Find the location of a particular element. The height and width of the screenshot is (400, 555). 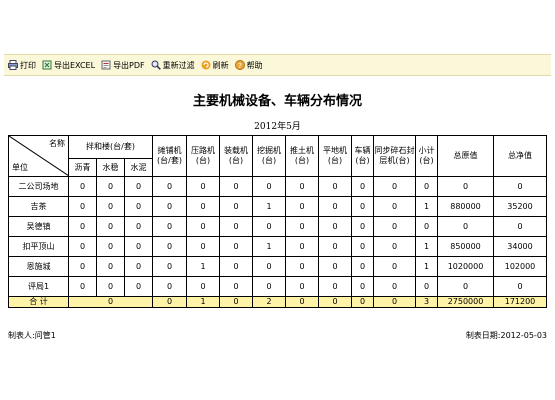

refilter-label: 重新过滤 is located at coordinates (178, 65).